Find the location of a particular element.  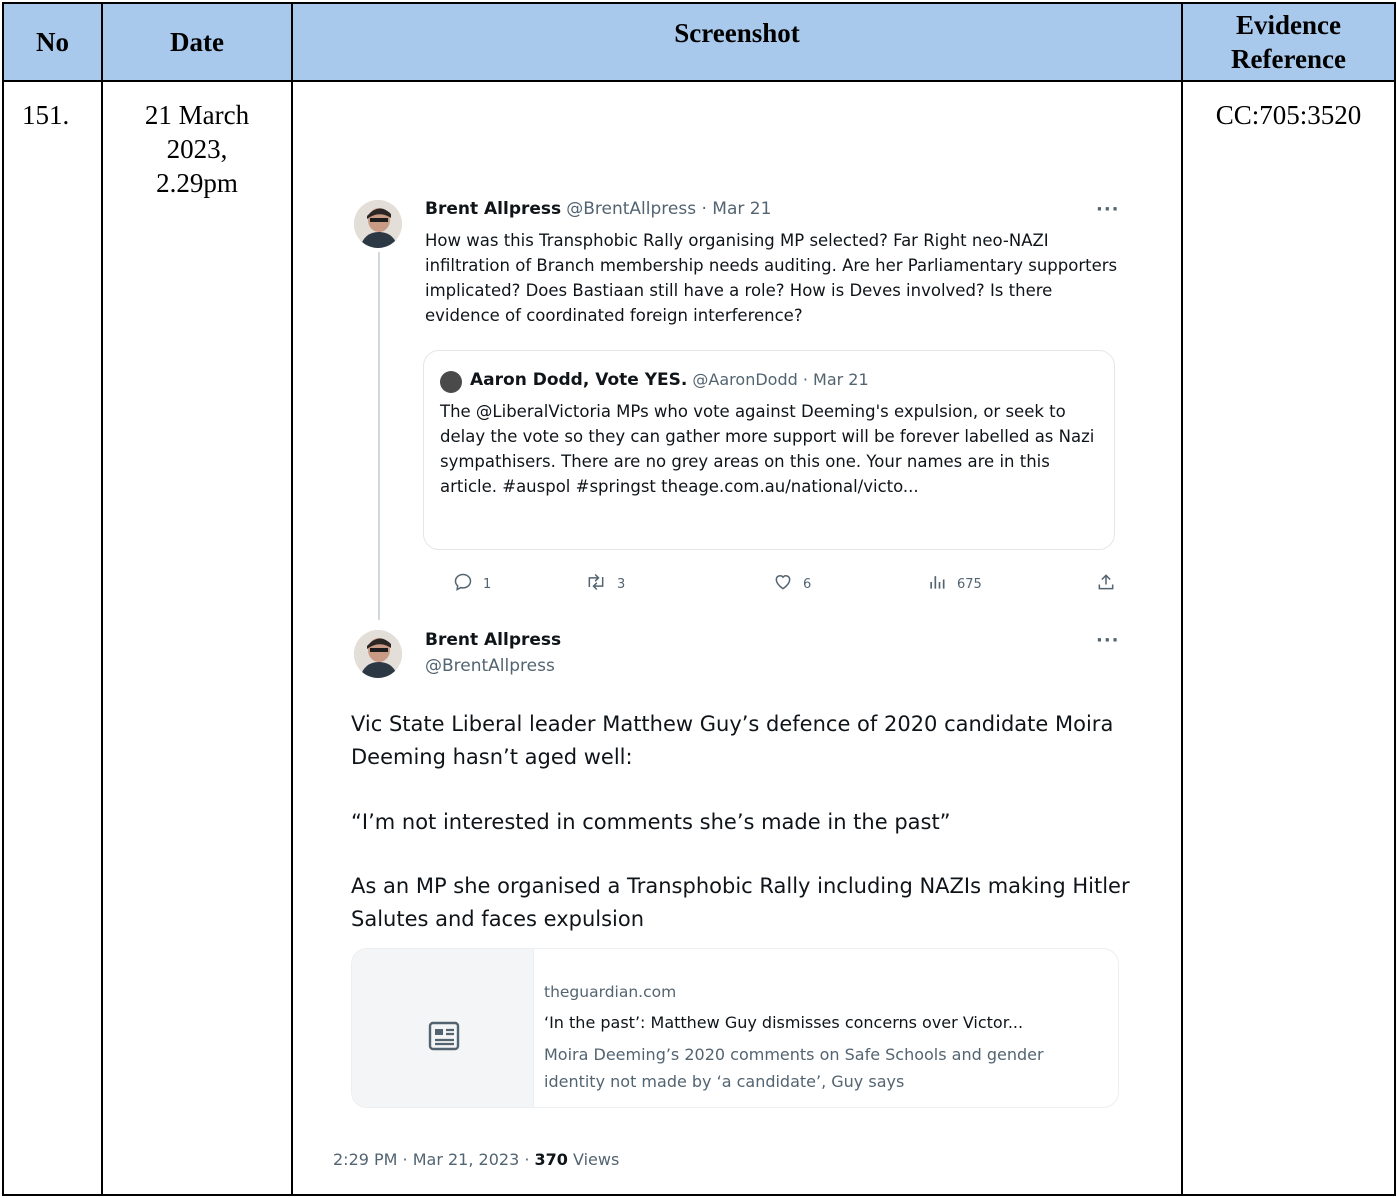

link-card-thumbnail is located at coordinates (443, 1028).